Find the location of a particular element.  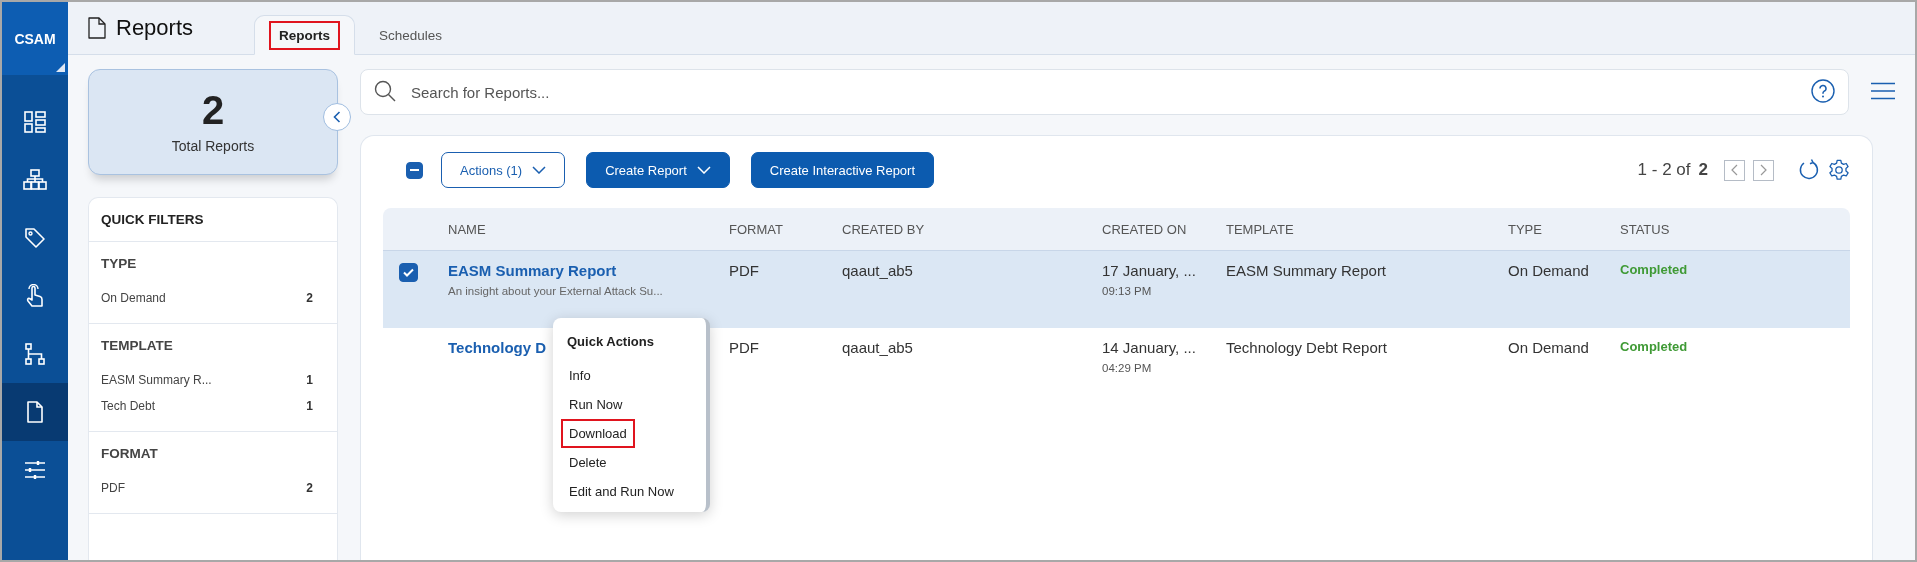

filter-group-title: FORMAT is located at coordinates (130, 453).